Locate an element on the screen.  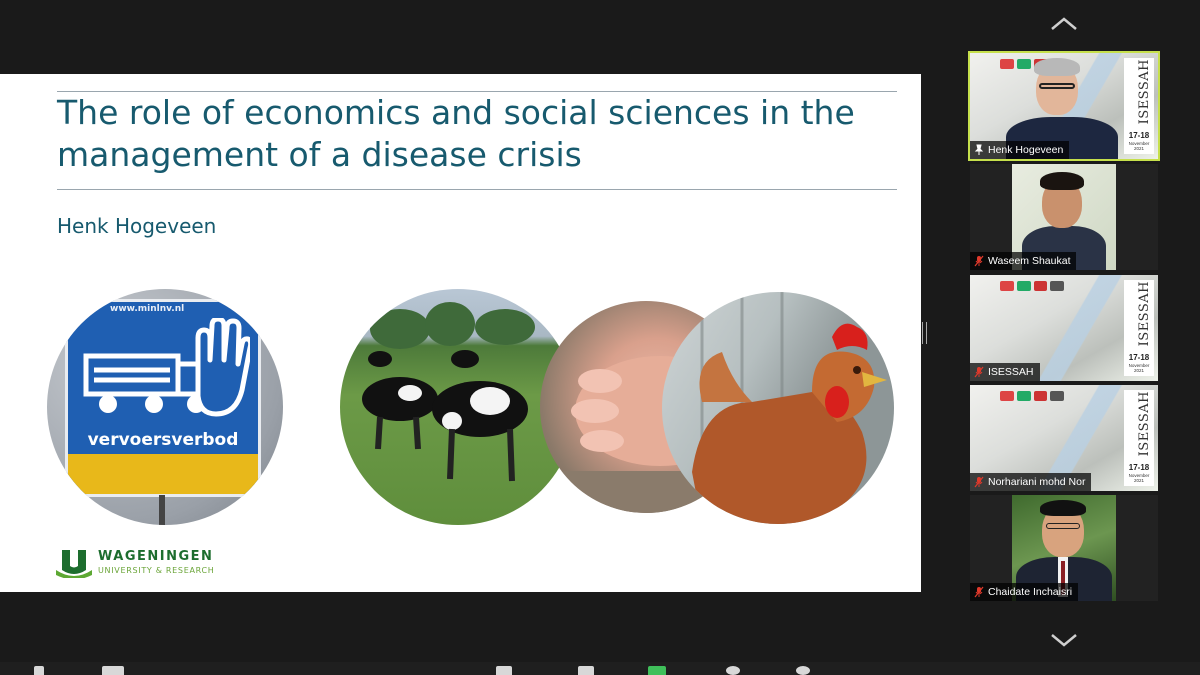
participant-name: Norhariani mohd Nor is located at coordinates (1037, 482).